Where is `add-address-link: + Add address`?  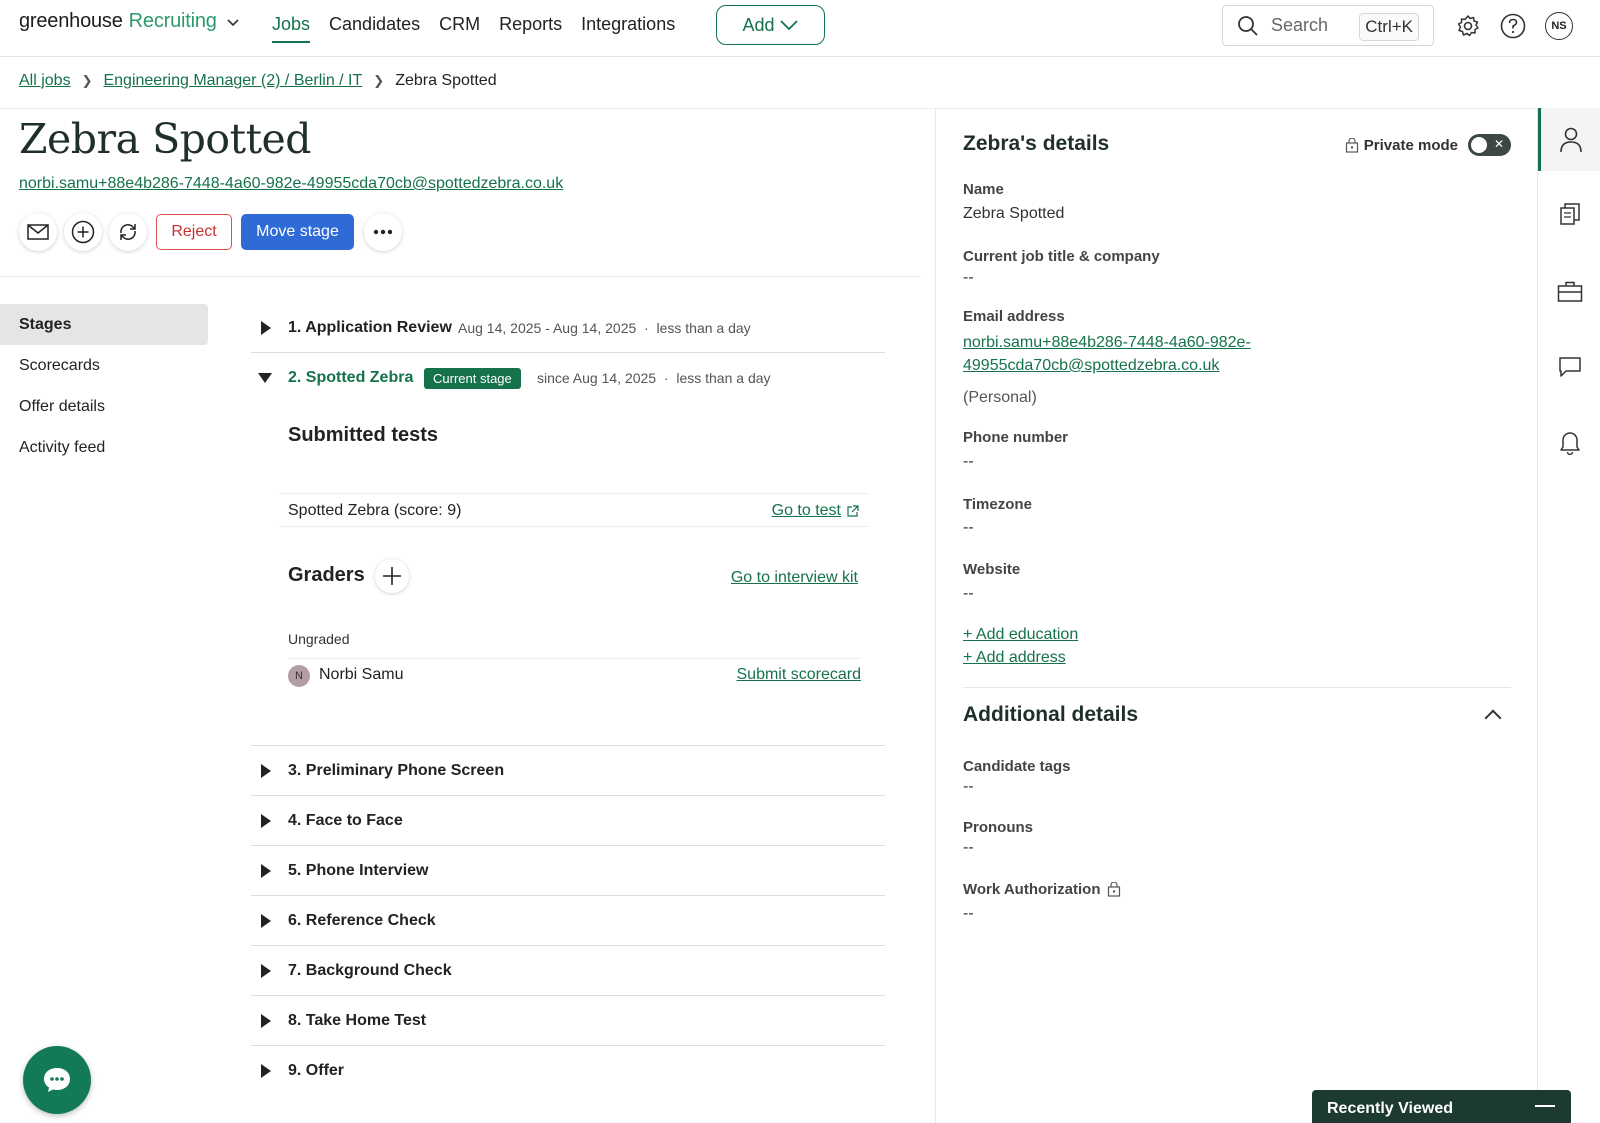
add-address-link: + Add address is located at coordinates (1014, 658).